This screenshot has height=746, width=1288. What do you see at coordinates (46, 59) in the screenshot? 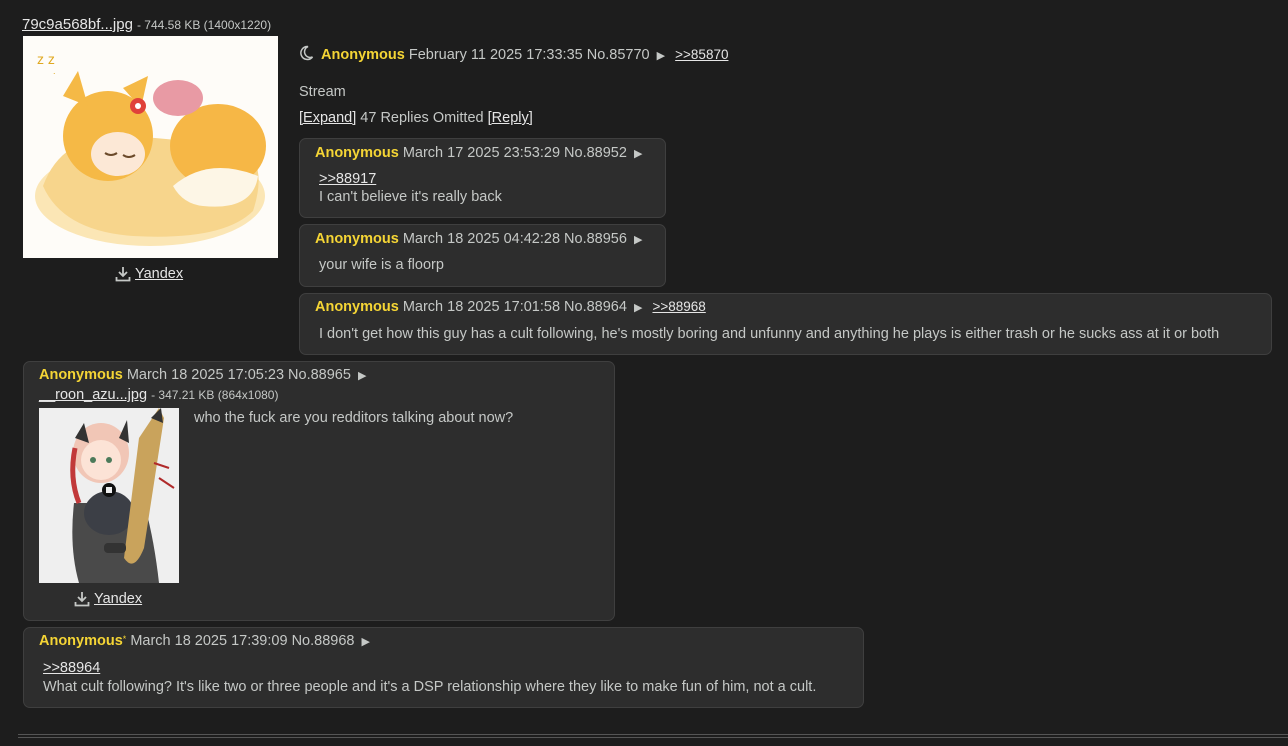
I see `svg-text: z z` at bounding box center [46, 59].